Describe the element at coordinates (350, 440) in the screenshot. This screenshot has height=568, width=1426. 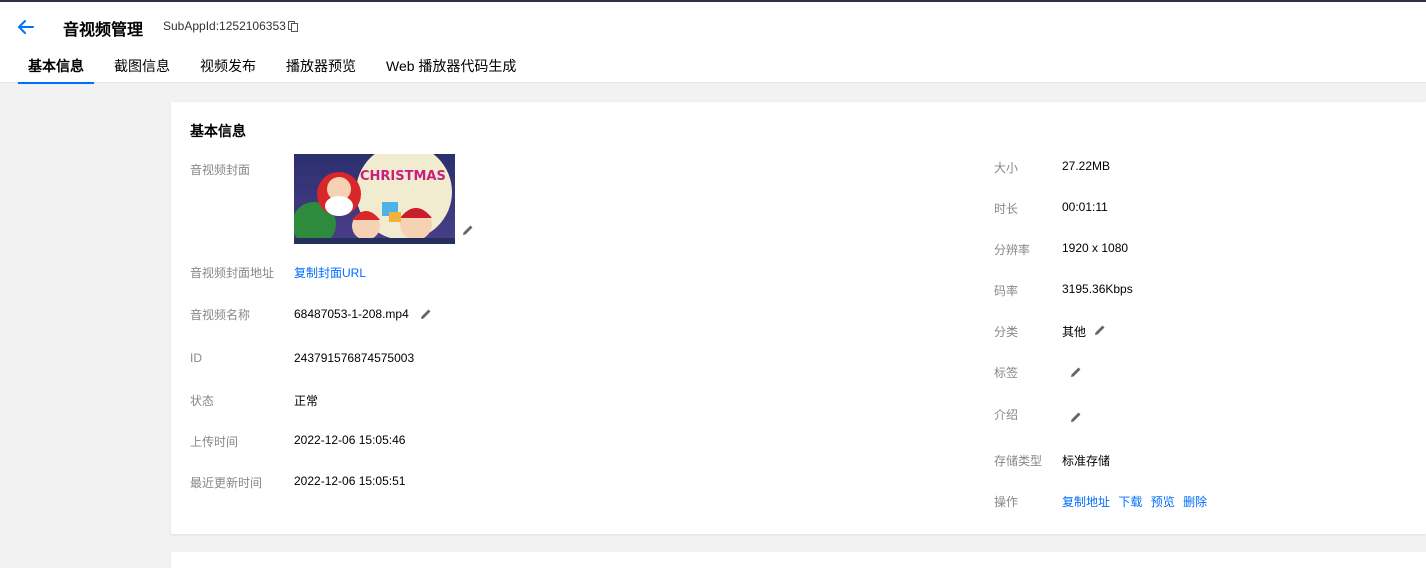
I see `upload-time-value: 2022-12-06 15:05:46` at that location.